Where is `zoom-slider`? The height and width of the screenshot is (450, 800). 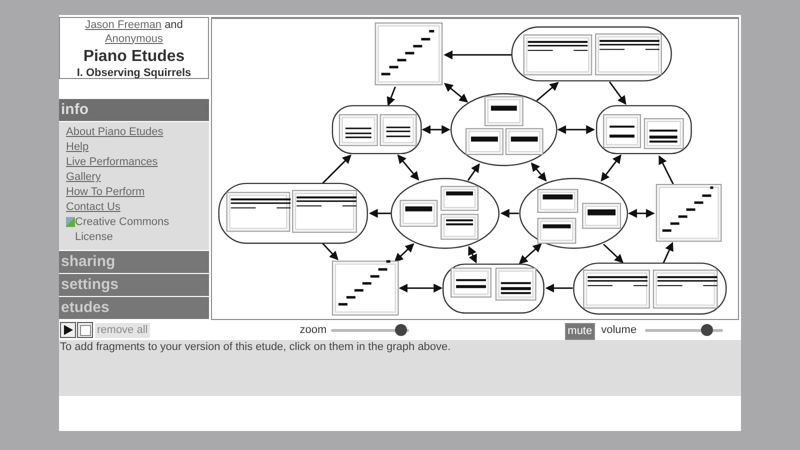 zoom-slider is located at coordinates (369, 330).